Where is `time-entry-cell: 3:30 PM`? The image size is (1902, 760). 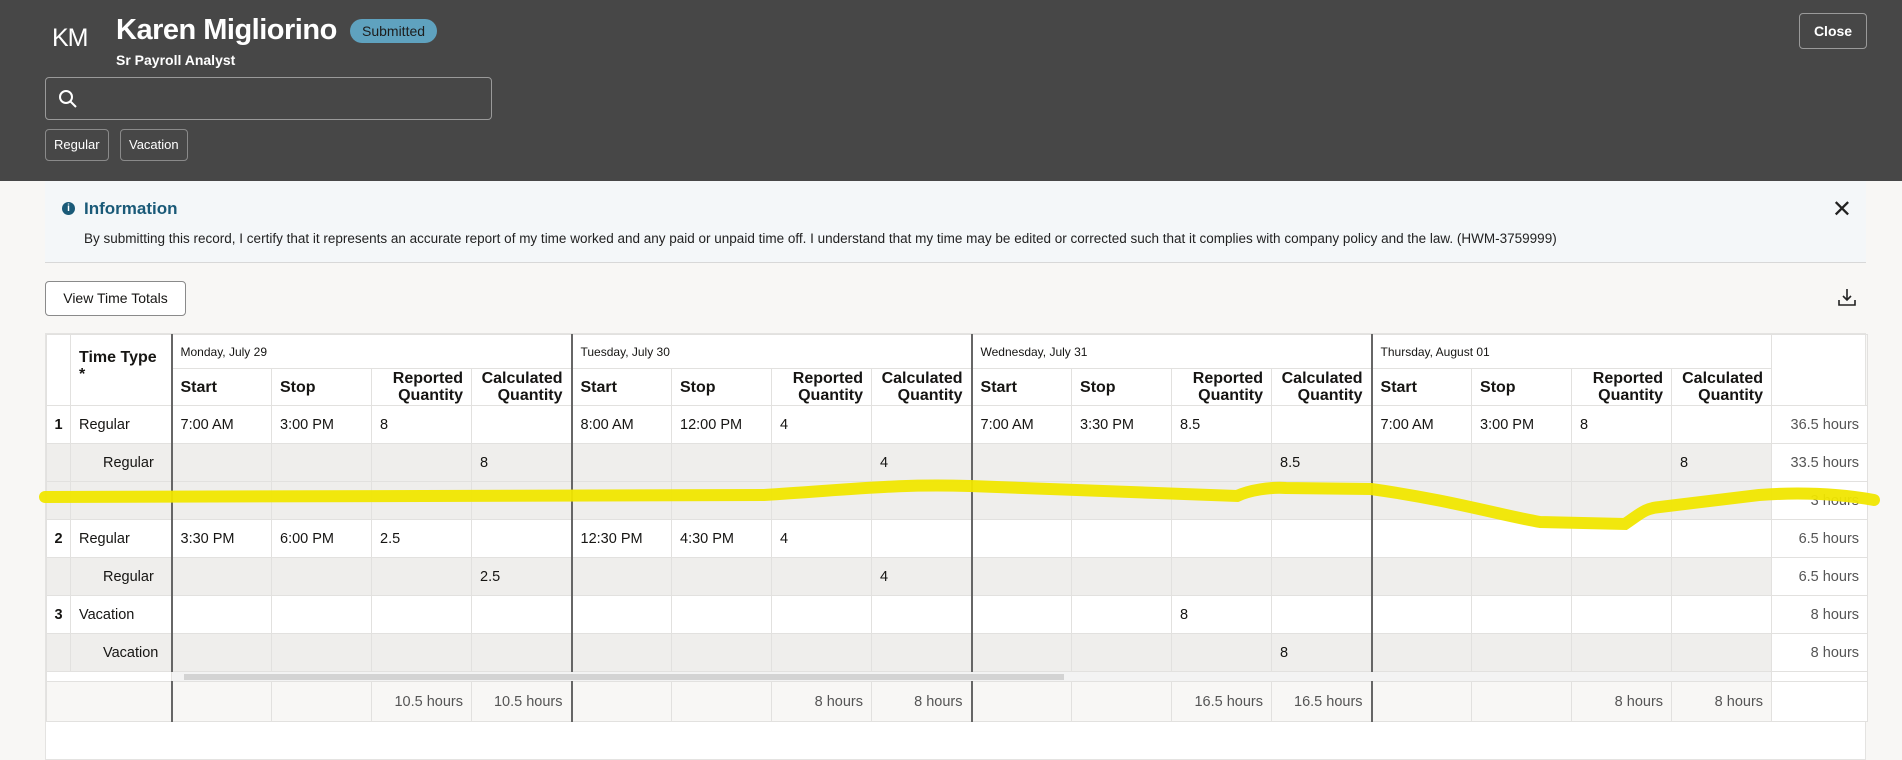 time-entry-cell: 3:30 PM is located at coordinates (221, 538).